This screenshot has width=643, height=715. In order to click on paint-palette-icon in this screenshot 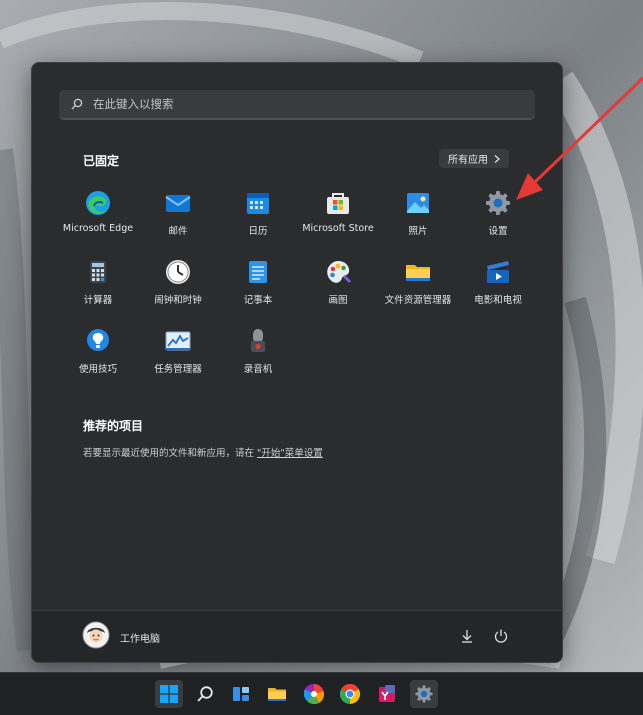, I will do `click(338, 272)`.